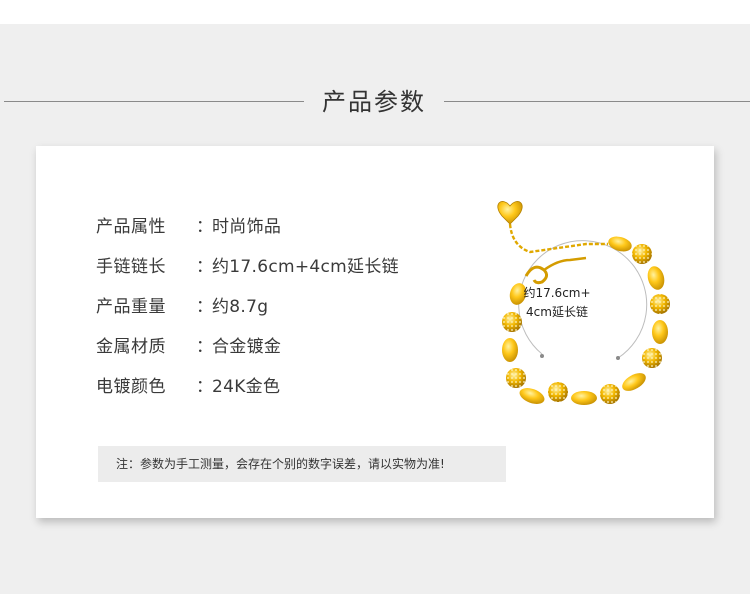 This screenshot has width=750, height=616. What do you see at coordinates (536, 275) in the screenshot?
I see `clasp` at bounding box center [536, 275].